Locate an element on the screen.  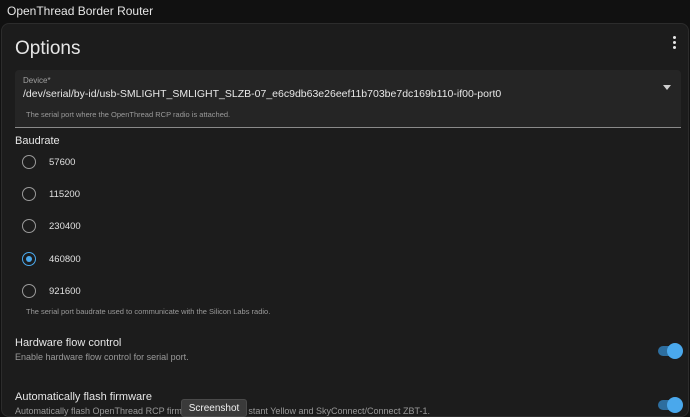
radio-230400: 230400 is located at coordinates (122, 226).